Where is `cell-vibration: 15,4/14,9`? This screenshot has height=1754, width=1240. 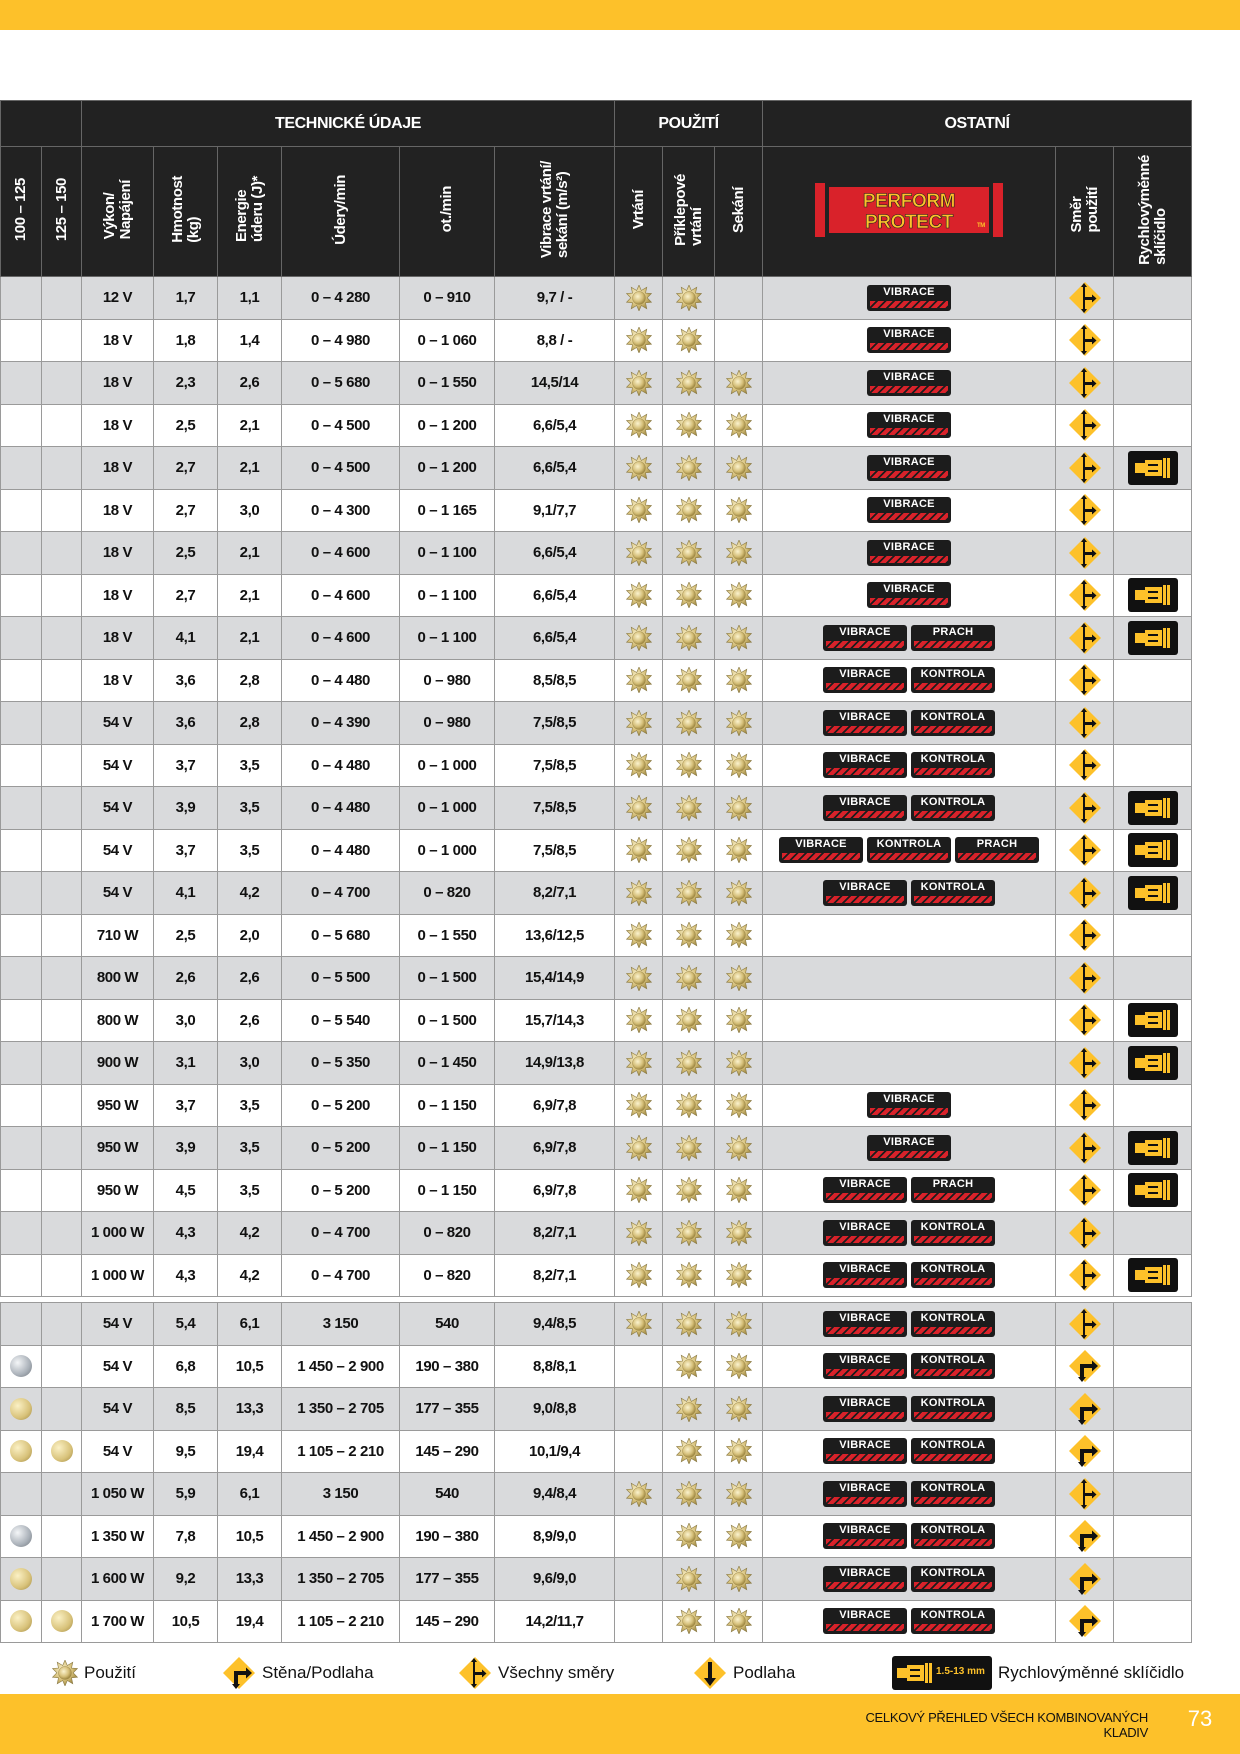 cell-vibration: 15,4/14,9 is located at coordinates (554, 978).